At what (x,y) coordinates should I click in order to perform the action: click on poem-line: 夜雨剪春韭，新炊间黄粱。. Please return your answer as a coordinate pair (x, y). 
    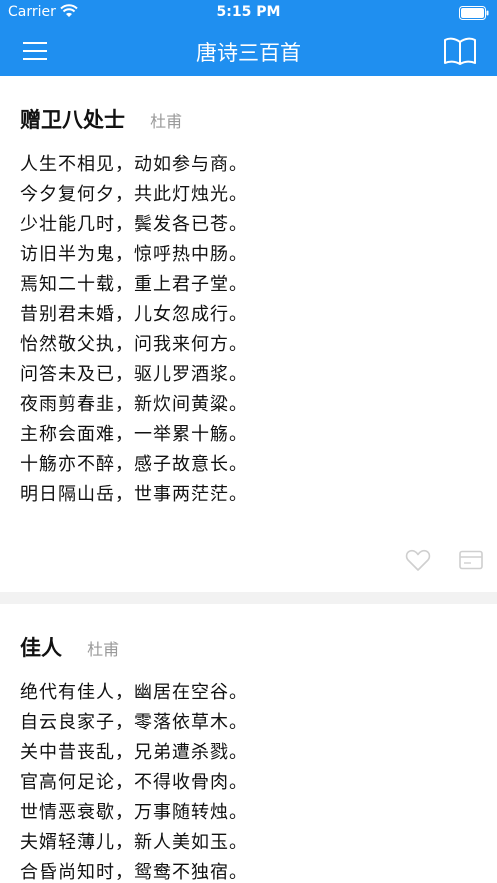
    Looking at the image, I should click on (134, 404).